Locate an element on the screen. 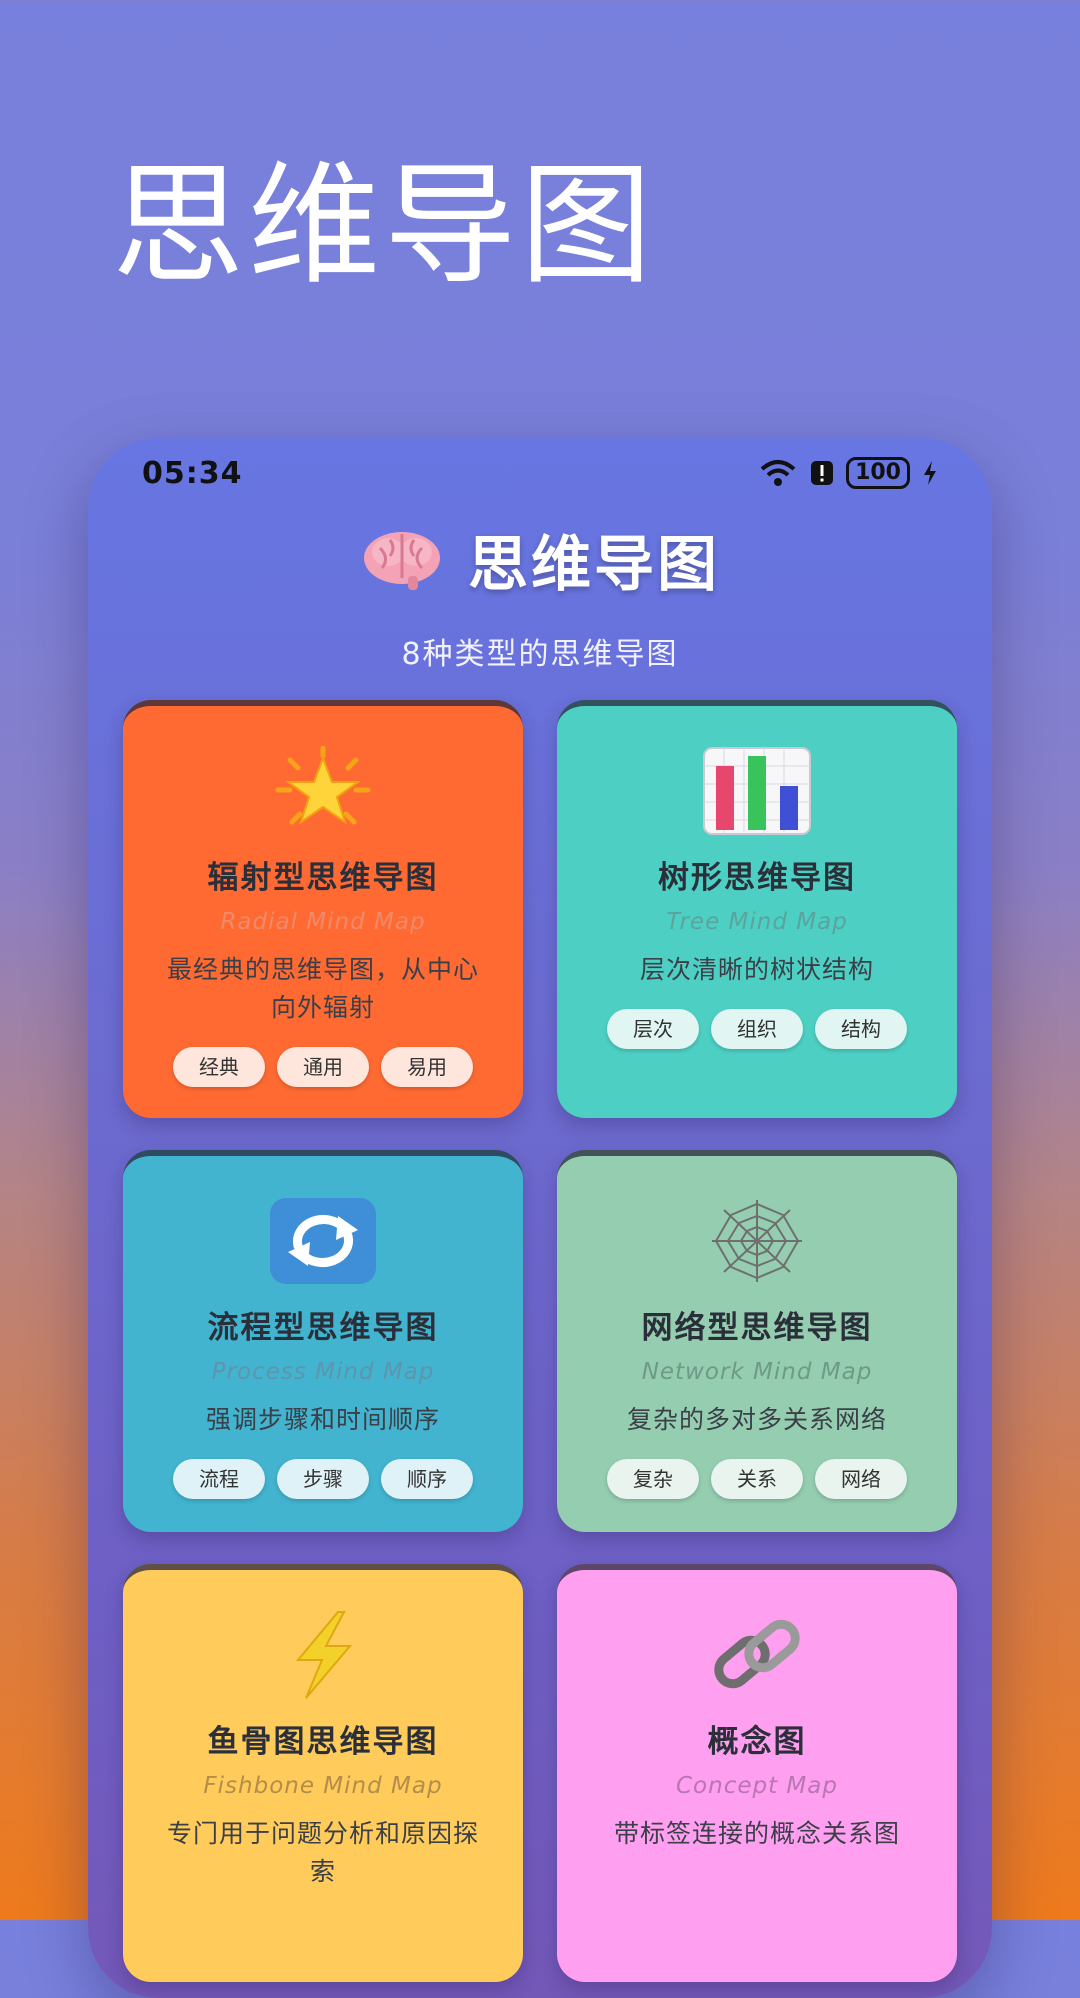 This screenshot has height=1998, width=1080. card-description: 复杂的多对多关系网络 is located at coordinates (756, 1419).